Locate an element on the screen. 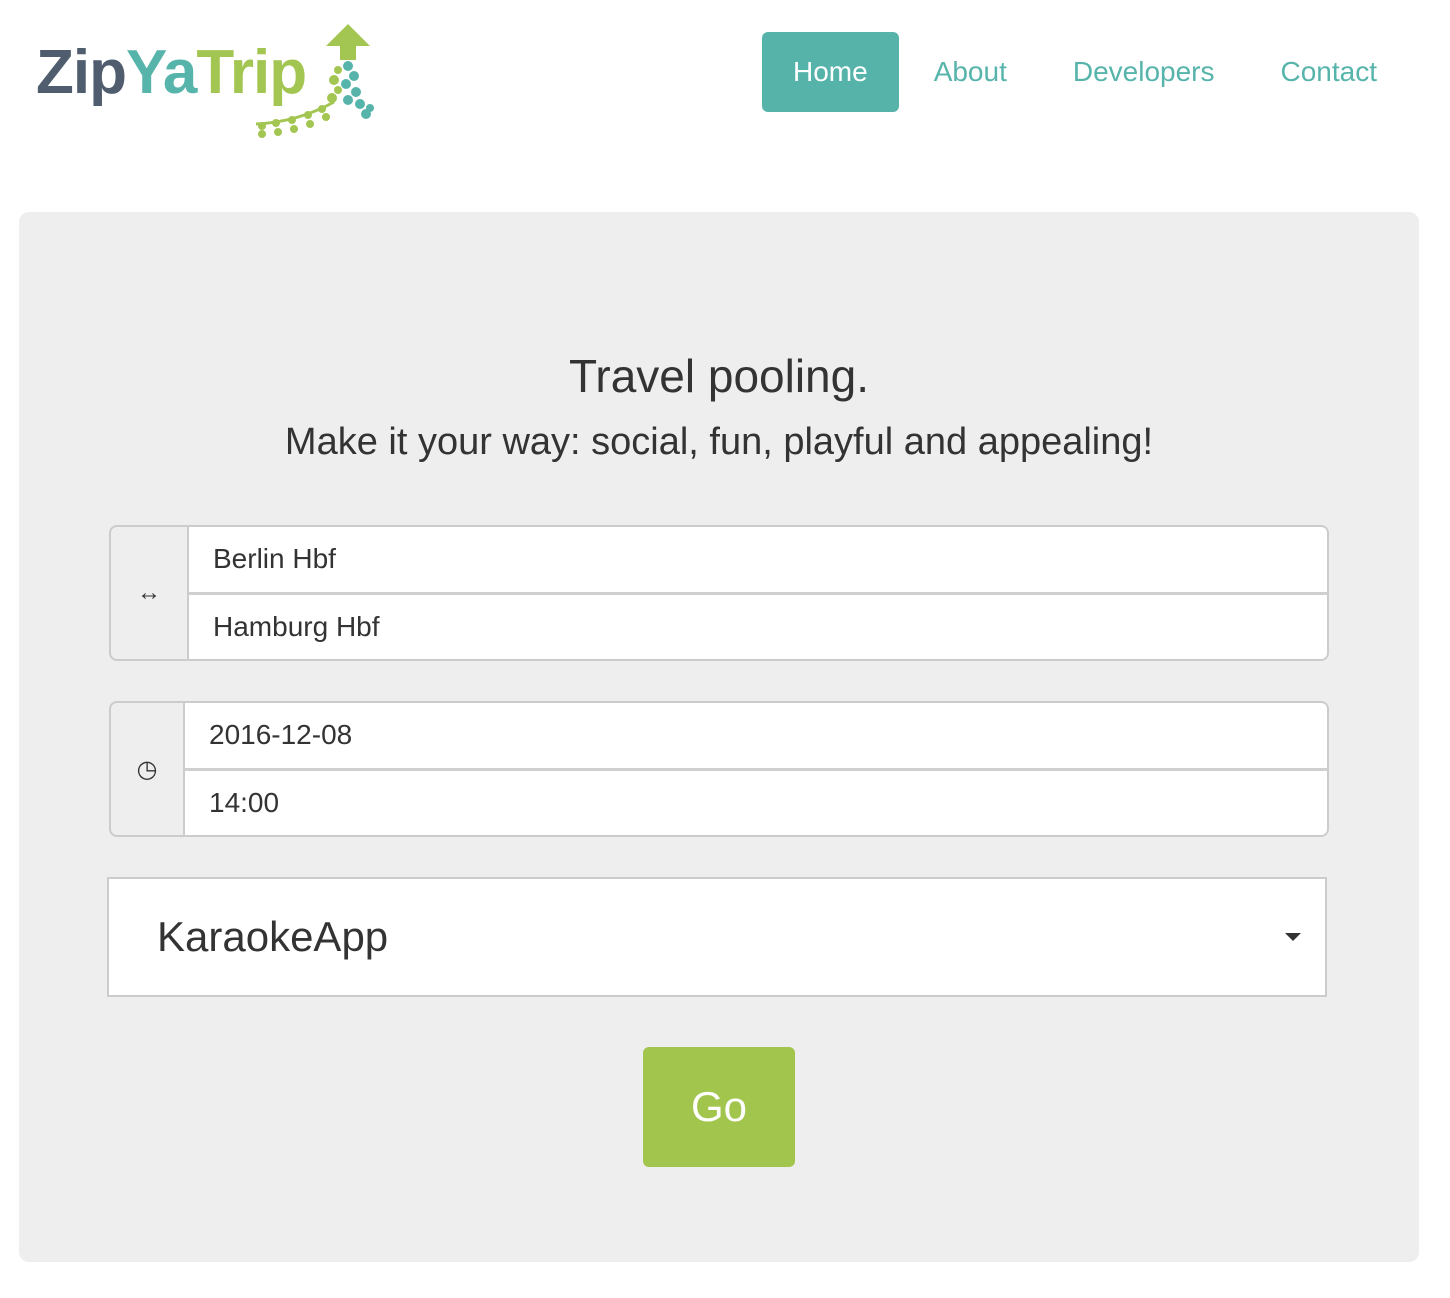 The width and height of the screenshot is (1450, 1298). go-button: Go is located at coordinates (719, 1107).